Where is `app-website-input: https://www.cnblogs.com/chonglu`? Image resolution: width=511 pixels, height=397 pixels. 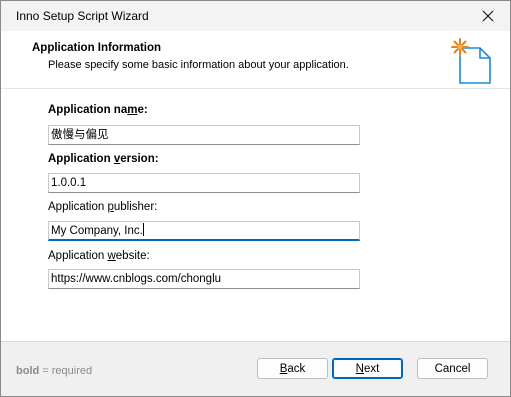 app-website-input: https://www.cnblogs.com/chonglu is located at coordinates (204, 279).